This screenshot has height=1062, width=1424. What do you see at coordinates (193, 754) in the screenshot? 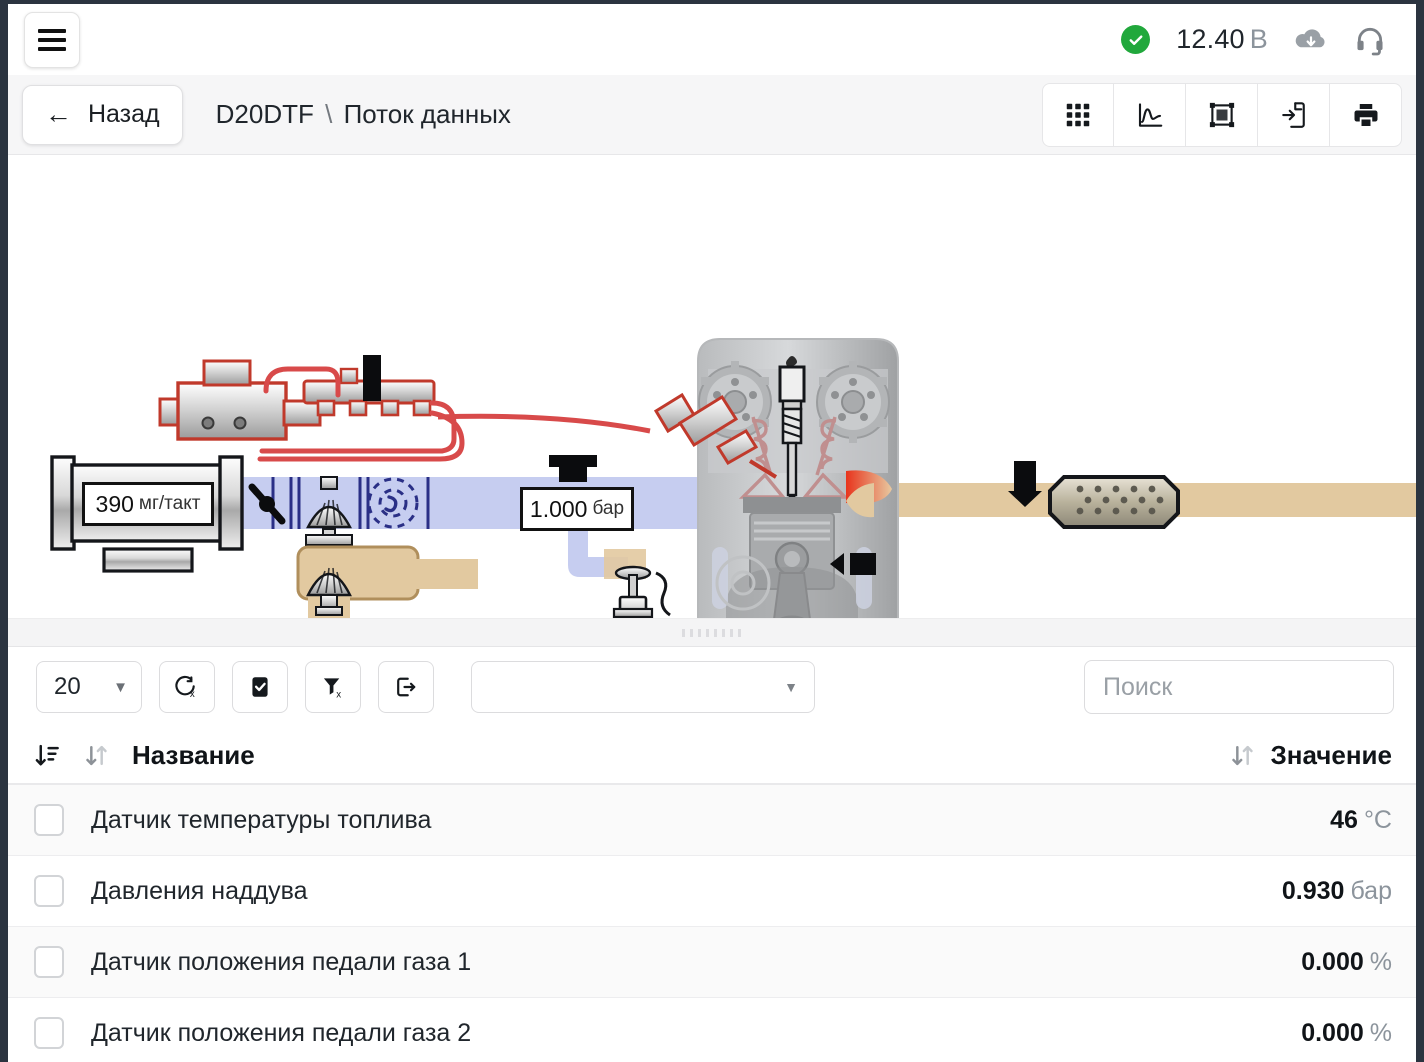
I see `column-header-name: Название` at bounding box center [193, 754].